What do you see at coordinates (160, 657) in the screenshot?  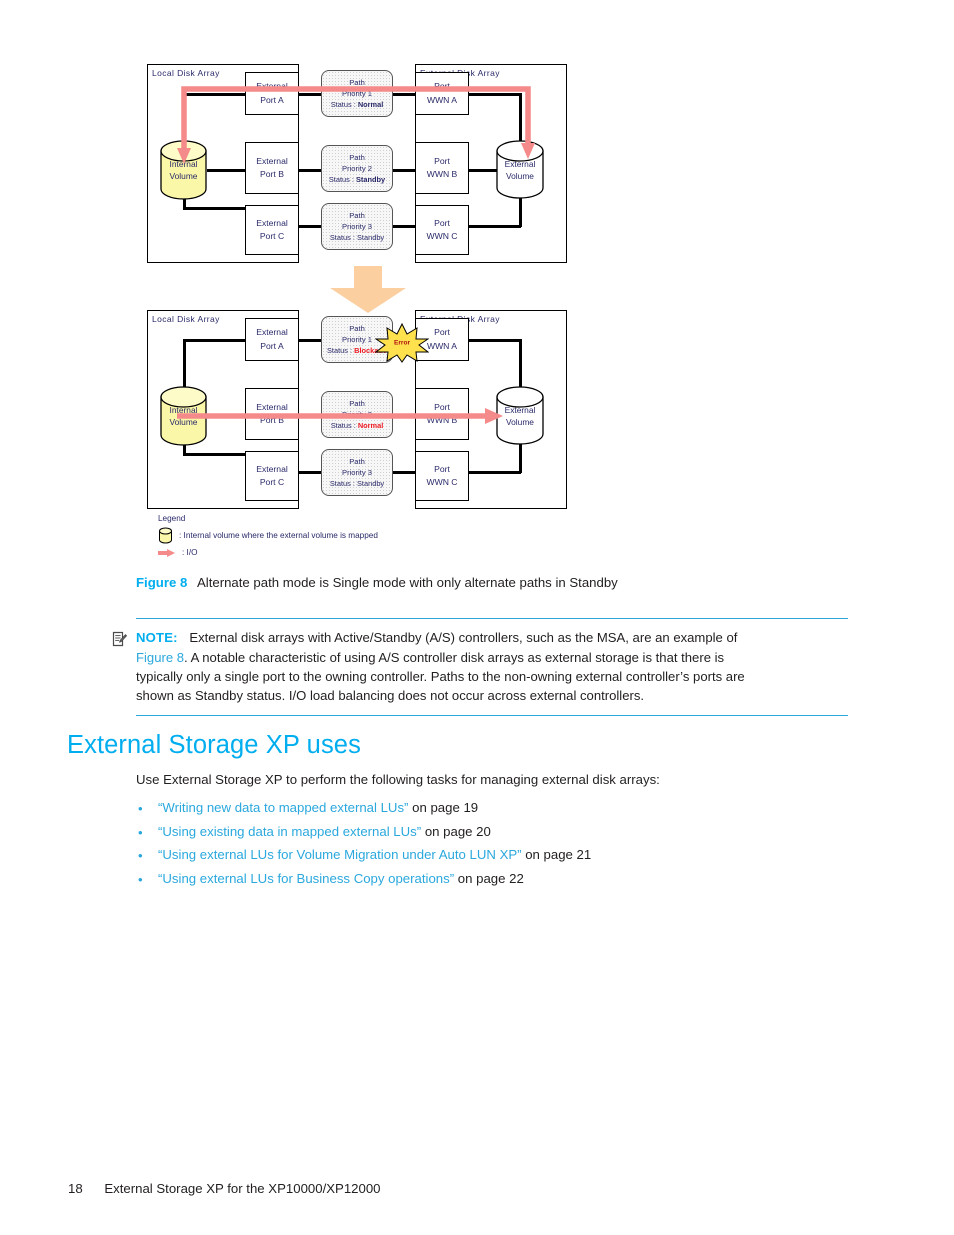 I see `note-figure-xref-link: Figure 8` at bounding box center [160, 657].